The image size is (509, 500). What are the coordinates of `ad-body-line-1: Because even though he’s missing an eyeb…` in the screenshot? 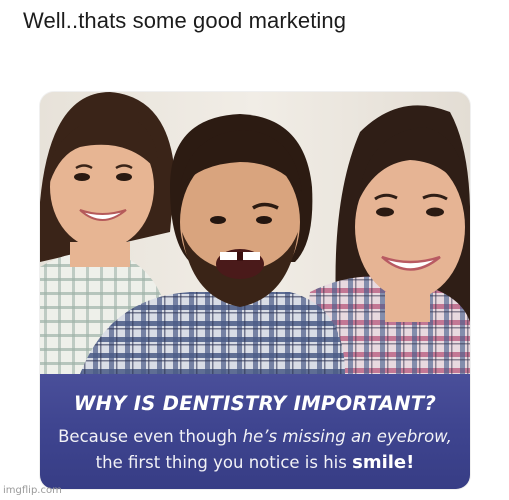 It's located at (255, 436).